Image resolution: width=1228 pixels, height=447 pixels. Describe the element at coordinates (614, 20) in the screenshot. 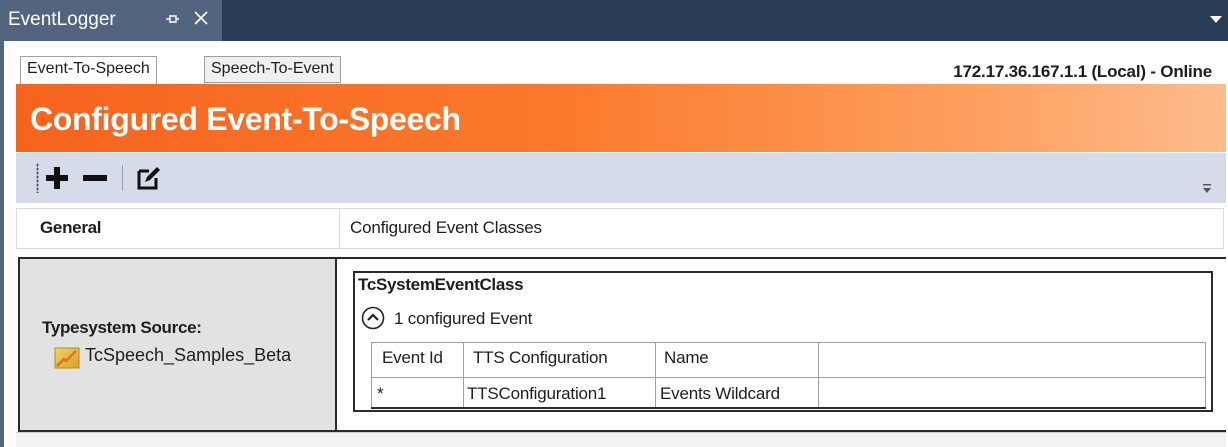

I see `document-tab-strip: EventLogger` at that location.